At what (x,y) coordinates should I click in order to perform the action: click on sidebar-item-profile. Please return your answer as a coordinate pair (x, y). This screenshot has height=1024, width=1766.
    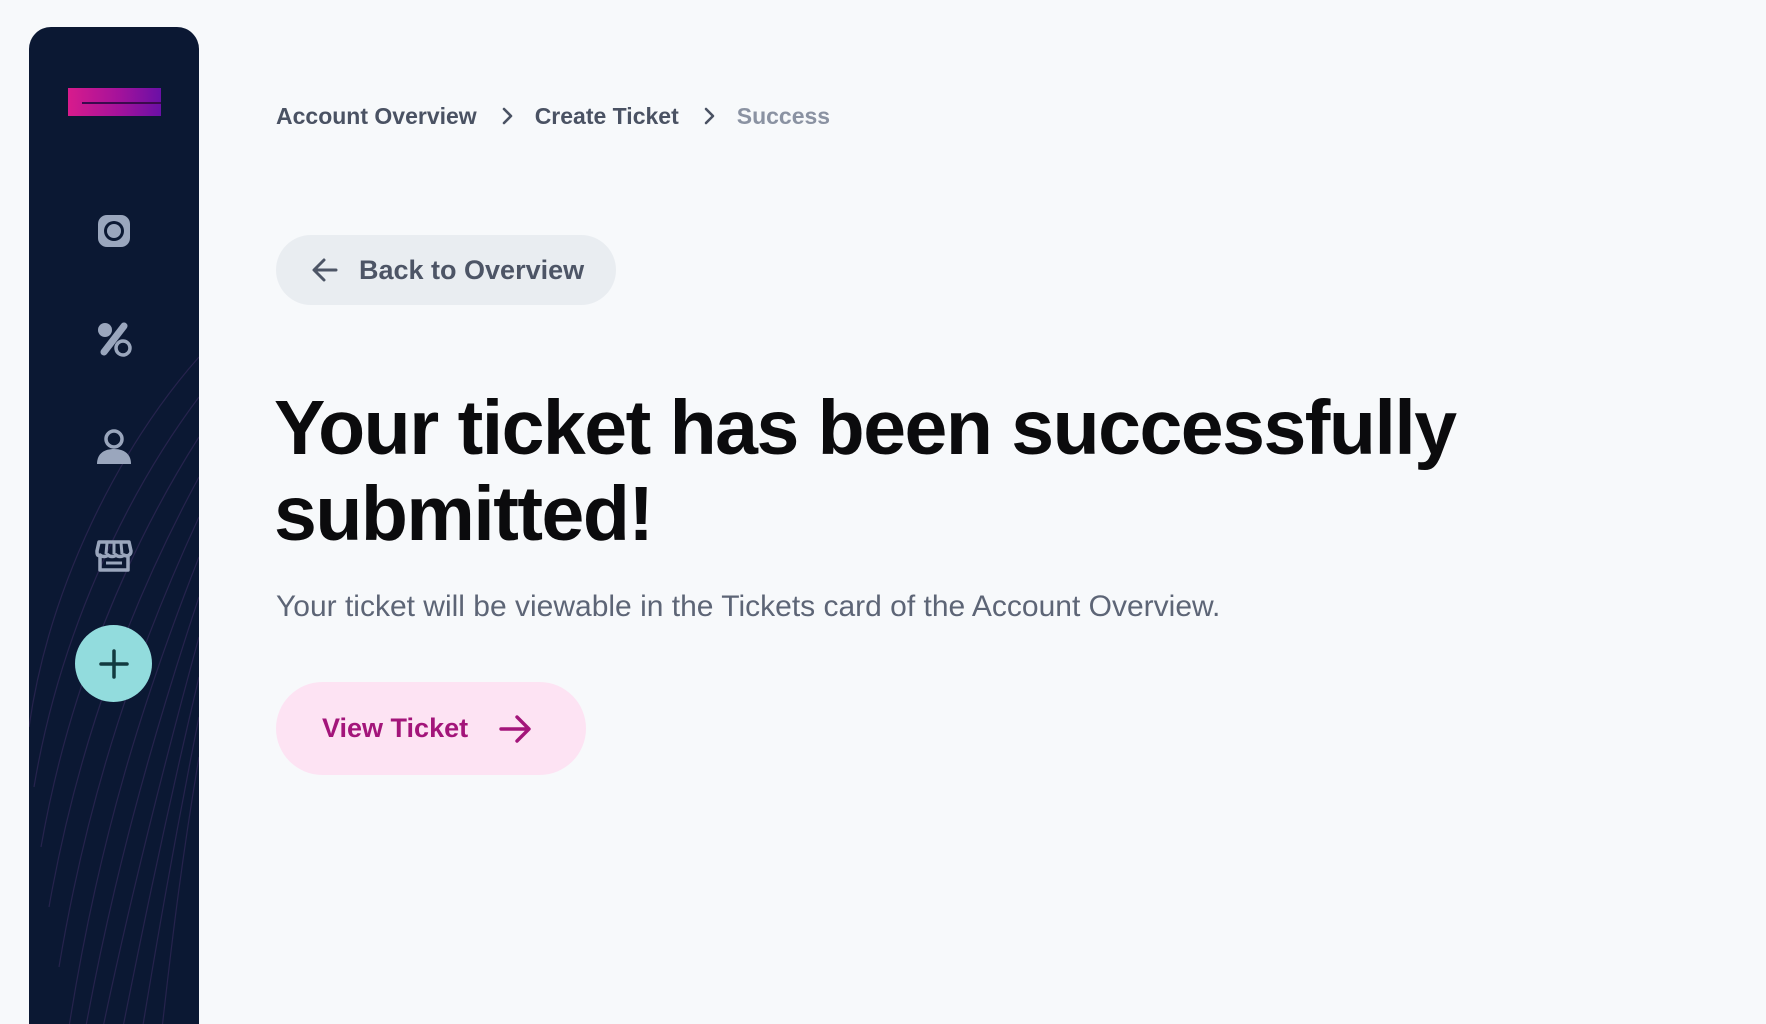
    Looking at the image, I should click on (114, 447).